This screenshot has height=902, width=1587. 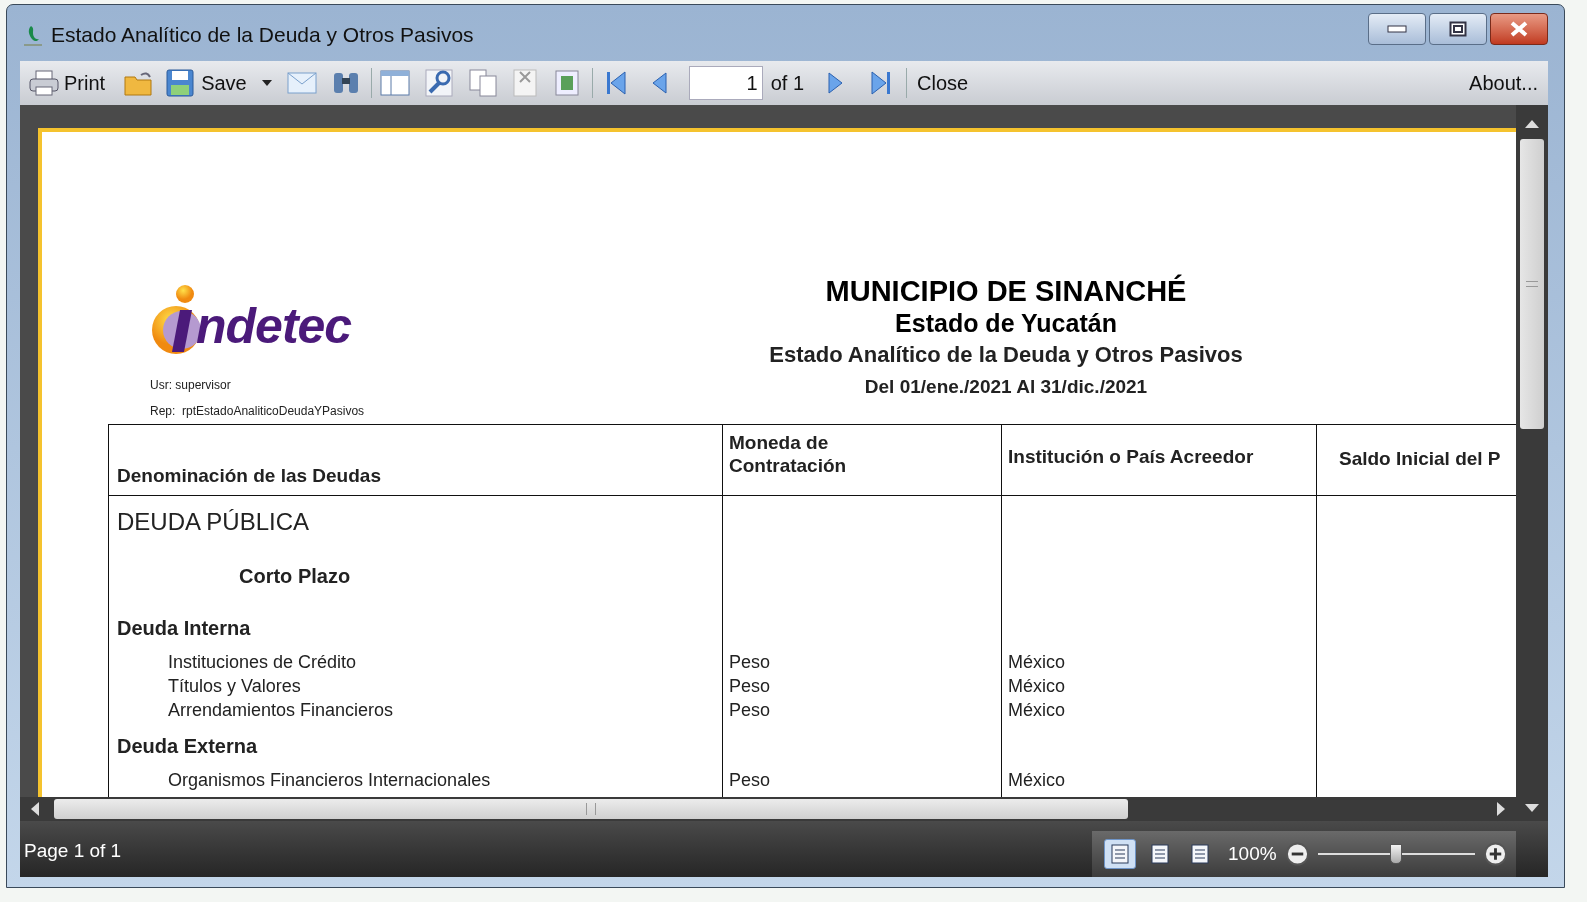 I want to click on group-heading: Deuda Interna, so click(x=184, y=628).